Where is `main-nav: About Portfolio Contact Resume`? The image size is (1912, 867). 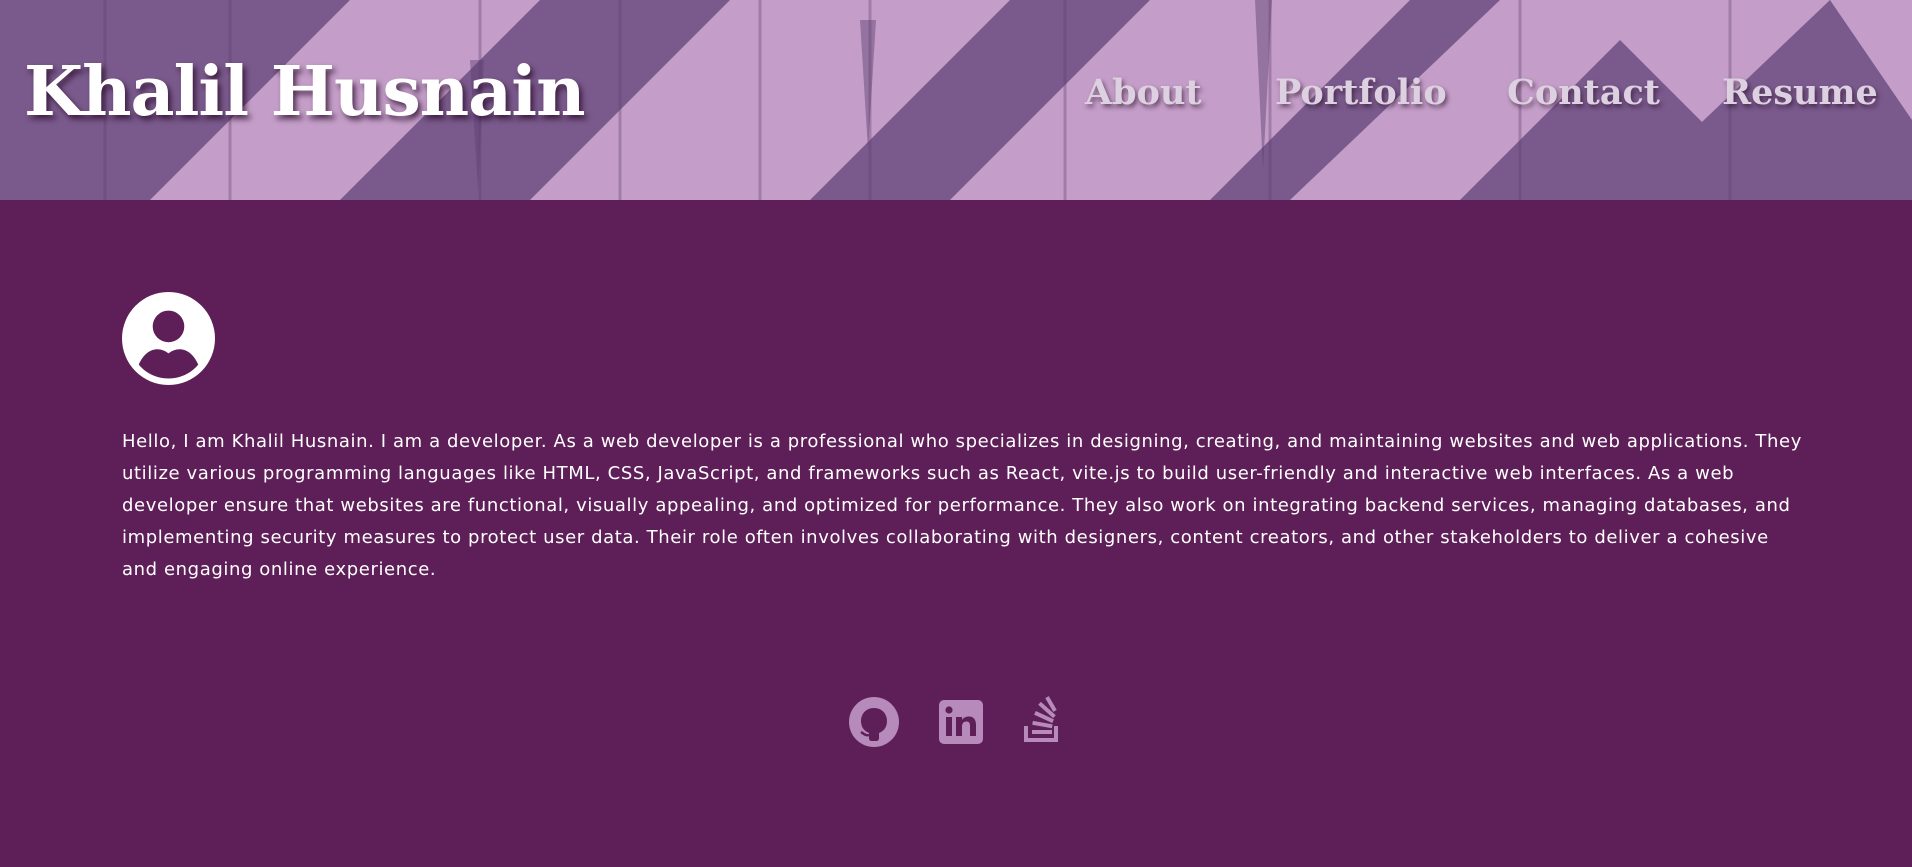
main-nav: About Portfolio Contact Resume is located at coordinates (956, 97).